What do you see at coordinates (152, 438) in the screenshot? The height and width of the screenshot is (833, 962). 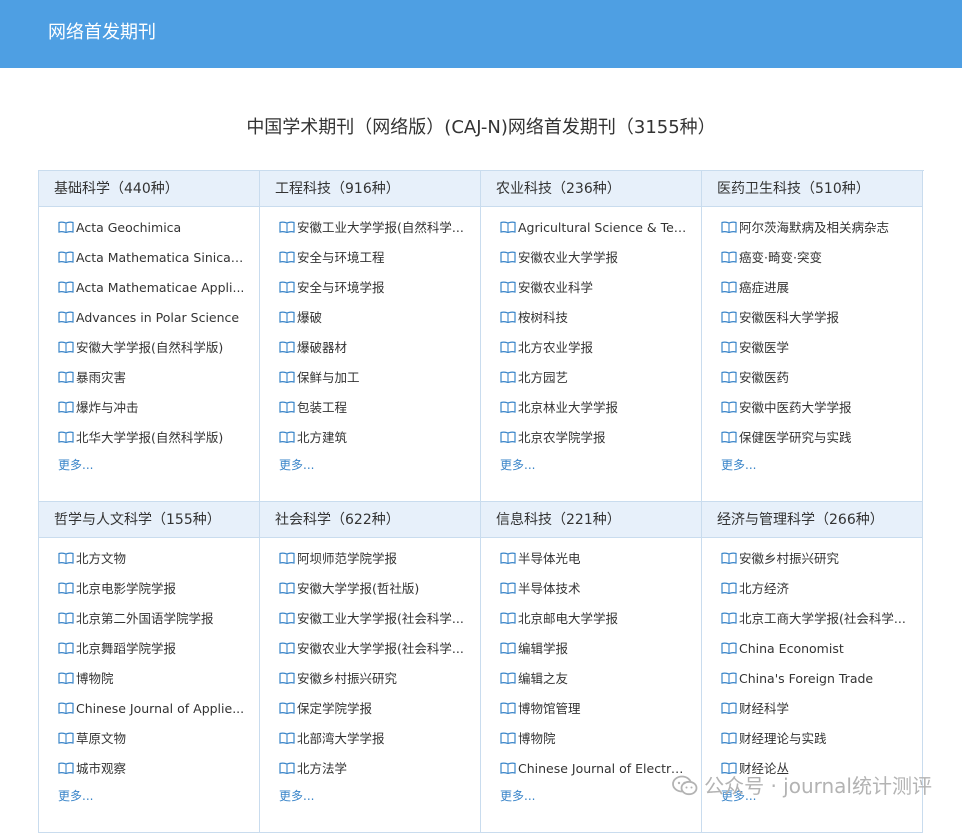 I see `journal-link: 北华大学学报(自然科学版)` at bounding box center [152, 438].